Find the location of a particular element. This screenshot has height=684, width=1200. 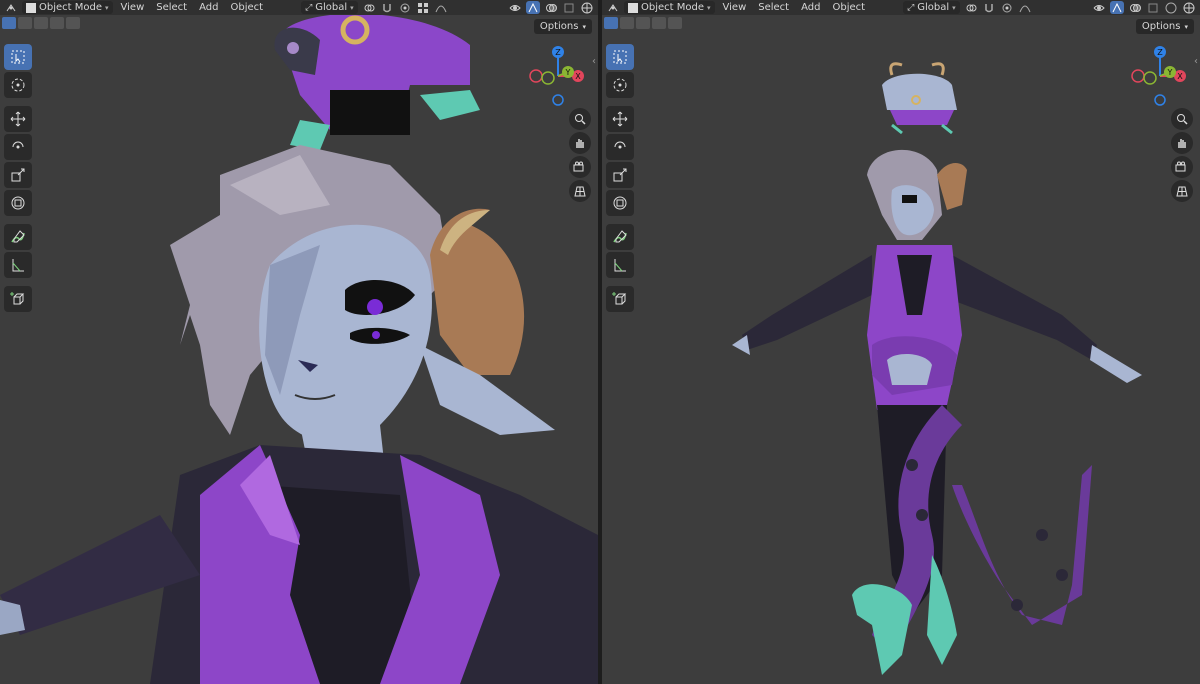

orientation-label: Global is located at coordinates (331, 7).